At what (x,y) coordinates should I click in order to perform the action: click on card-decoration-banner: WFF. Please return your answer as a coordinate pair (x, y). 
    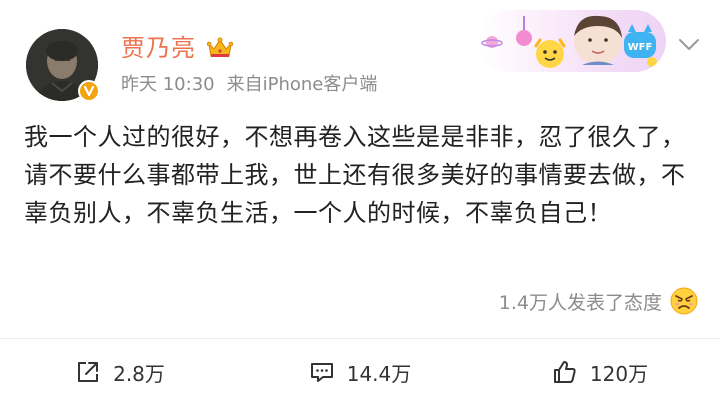
    Looking at the image, I should click on (572, 41).